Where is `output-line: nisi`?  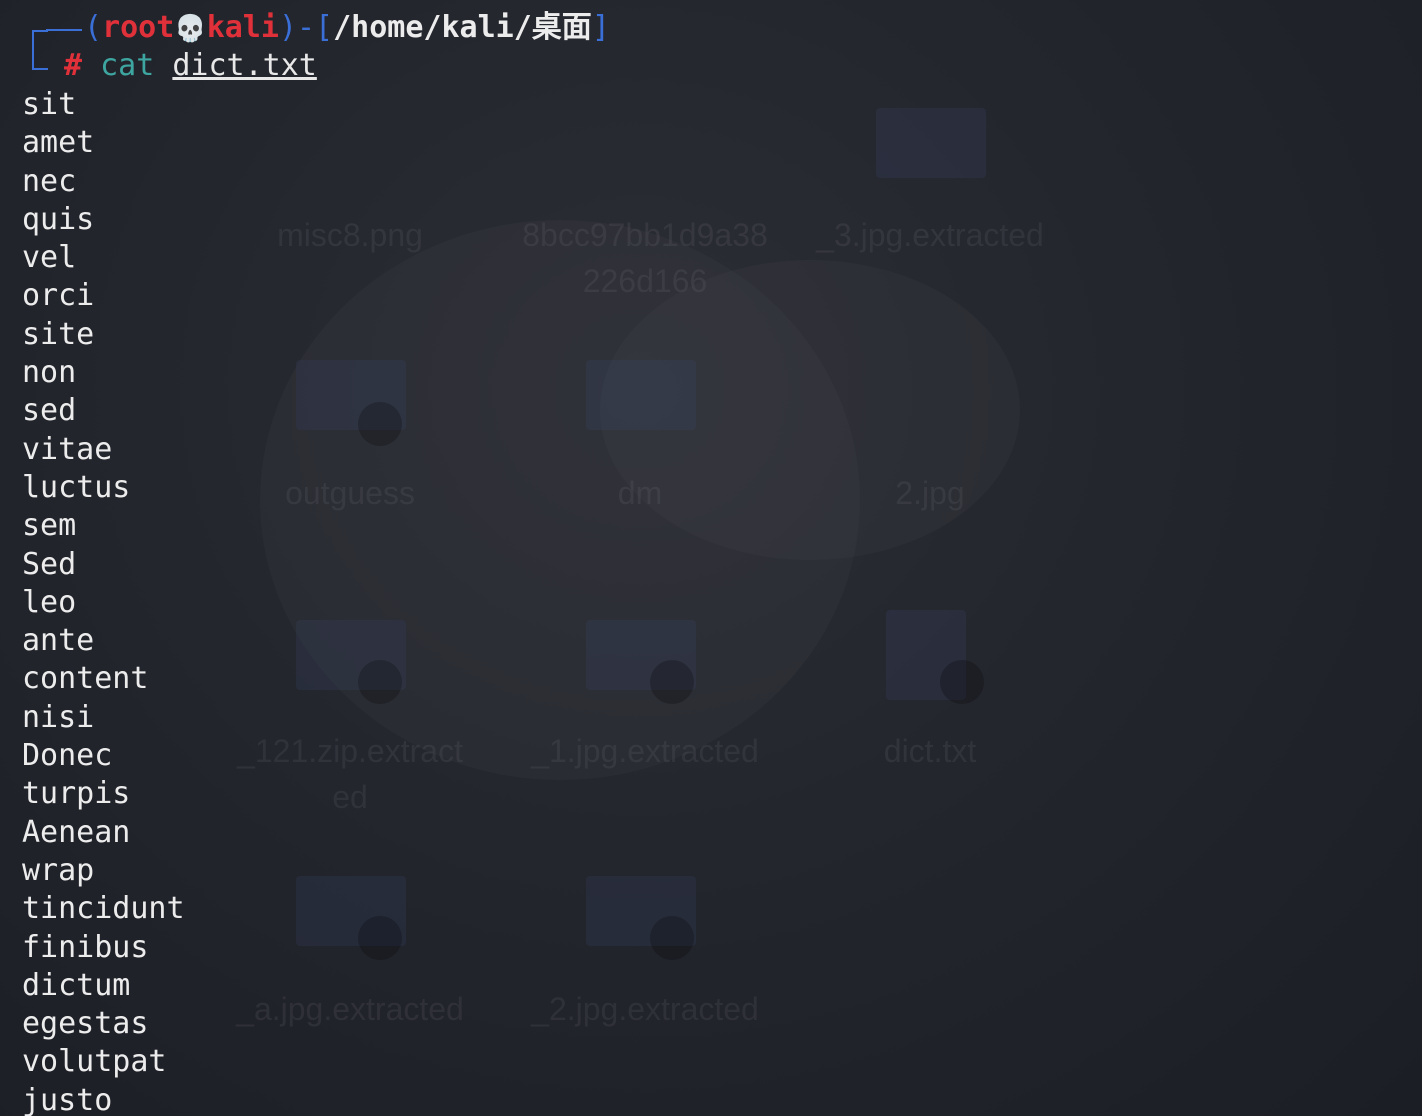
output-line: nisi is located at coordinates (58, 717).